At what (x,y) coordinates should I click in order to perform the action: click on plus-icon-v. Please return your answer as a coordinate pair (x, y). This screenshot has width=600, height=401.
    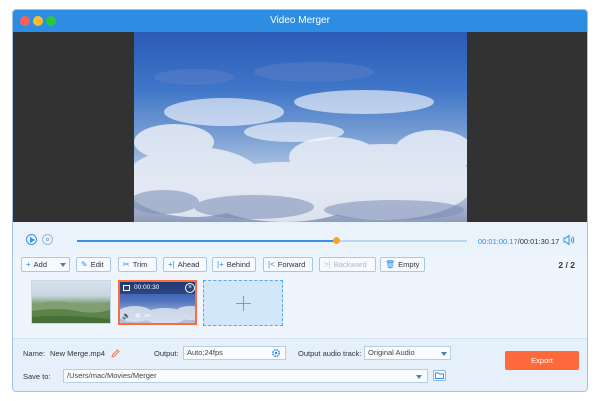
    Looking at the image, I should click on (243, 303).